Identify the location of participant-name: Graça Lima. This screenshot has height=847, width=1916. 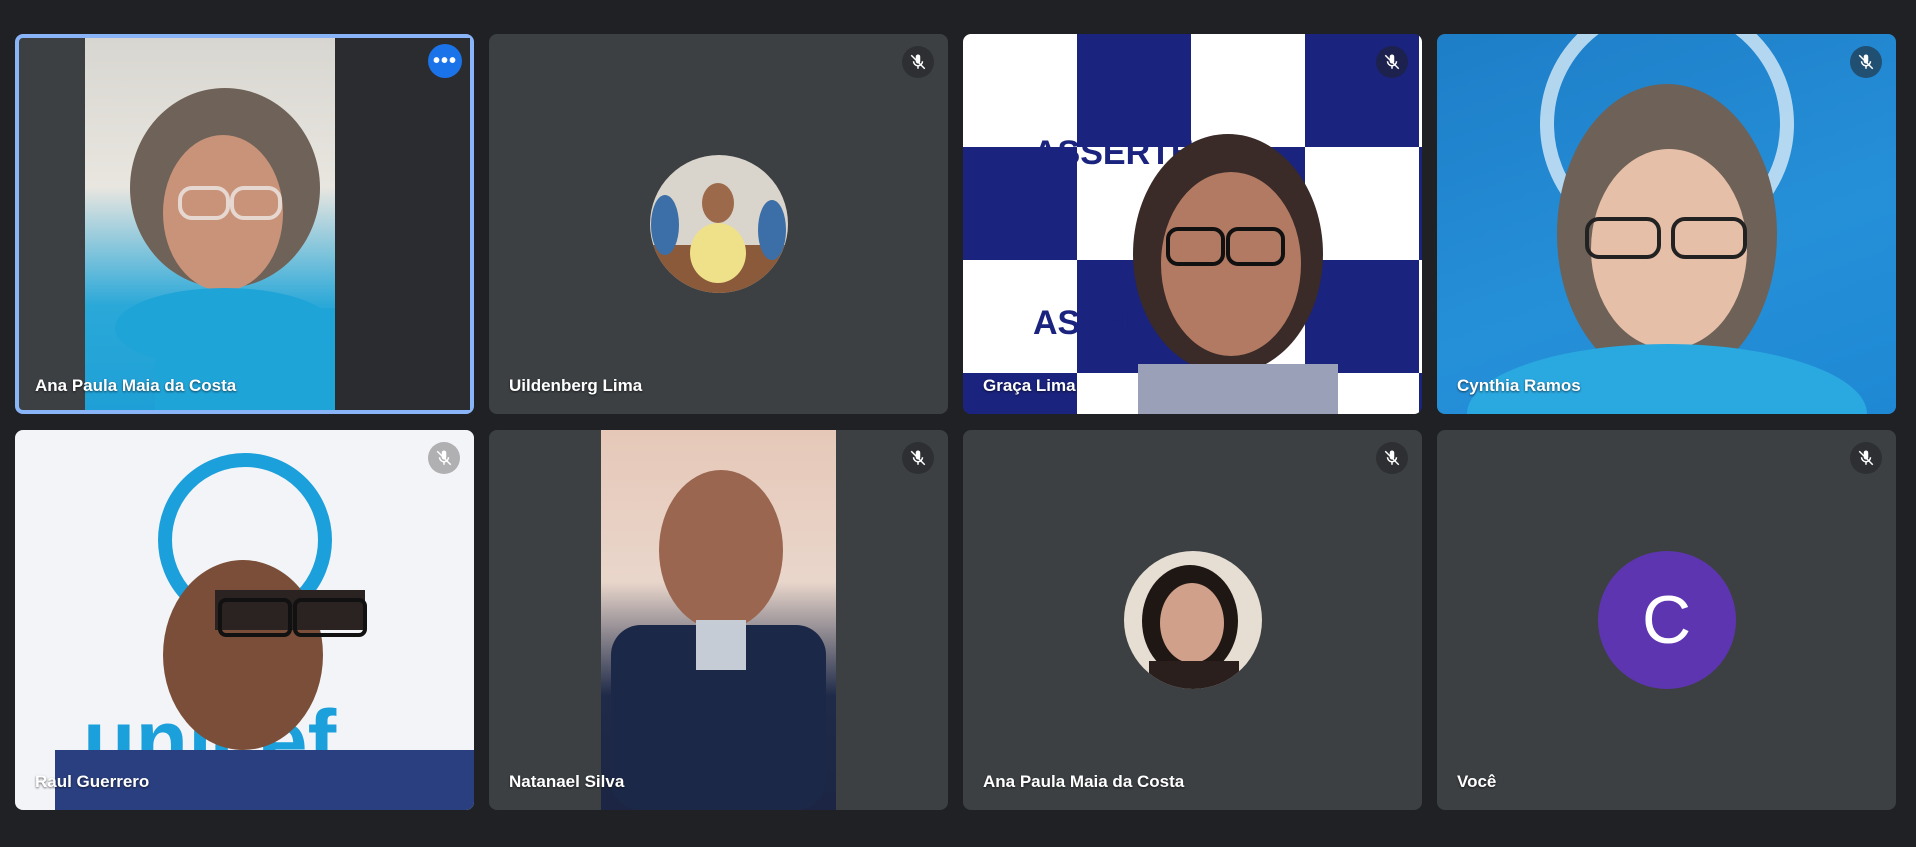
(1029, 385).